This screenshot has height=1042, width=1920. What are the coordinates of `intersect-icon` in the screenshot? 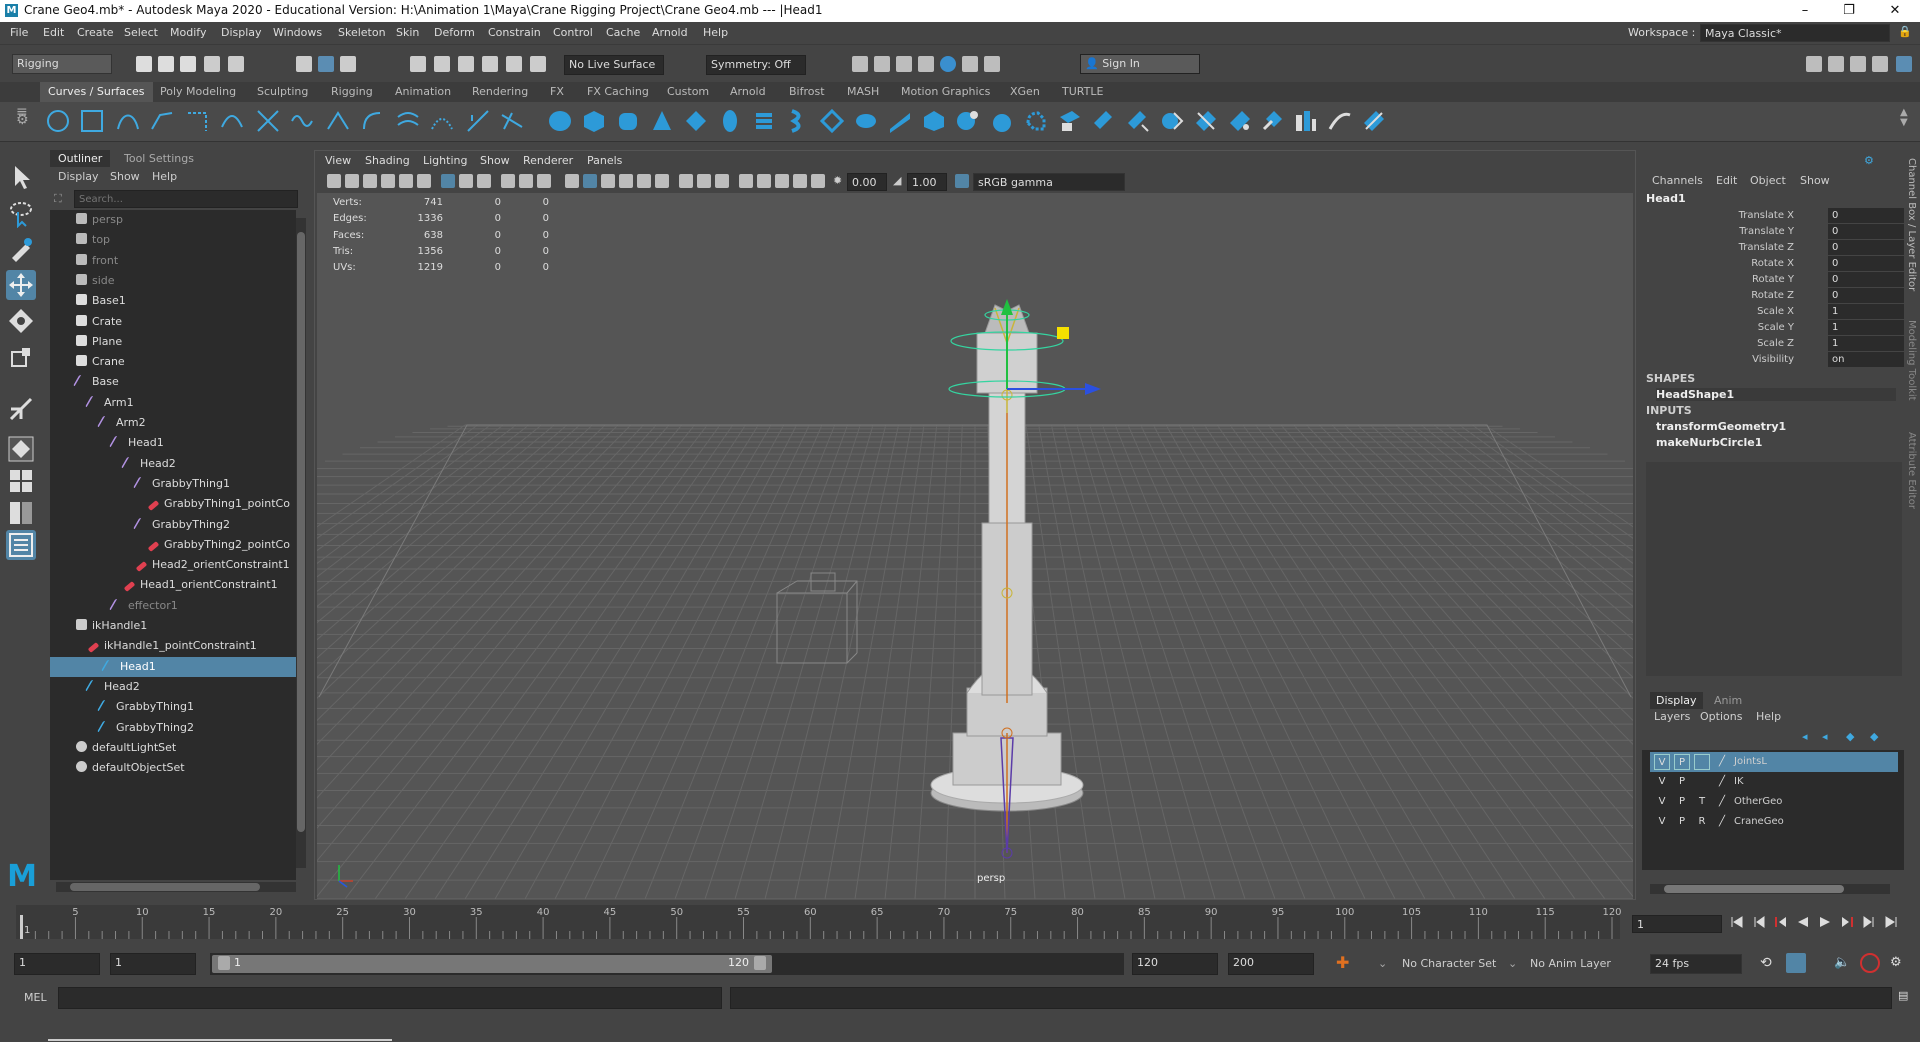 It's located at (1104, 121).